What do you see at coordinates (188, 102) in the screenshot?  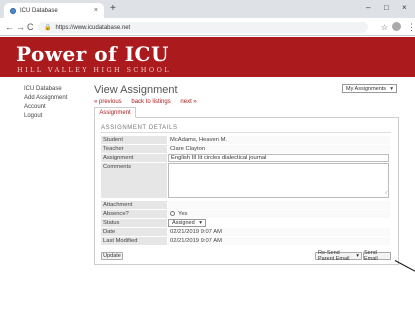 I see `next-link: next »` at bounding box center [188, 102].